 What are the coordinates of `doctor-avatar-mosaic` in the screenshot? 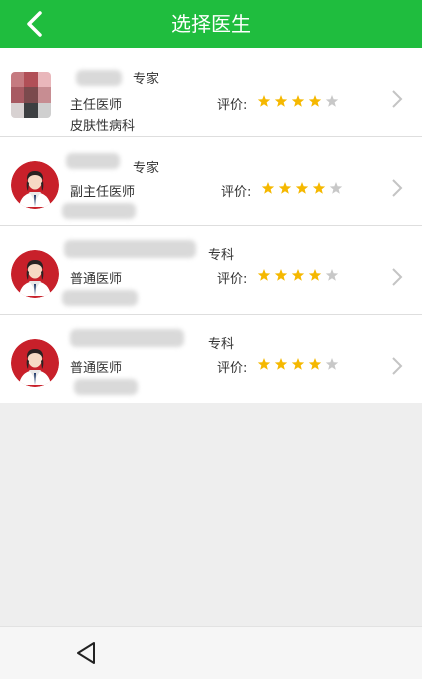 It's located at (31, 95).